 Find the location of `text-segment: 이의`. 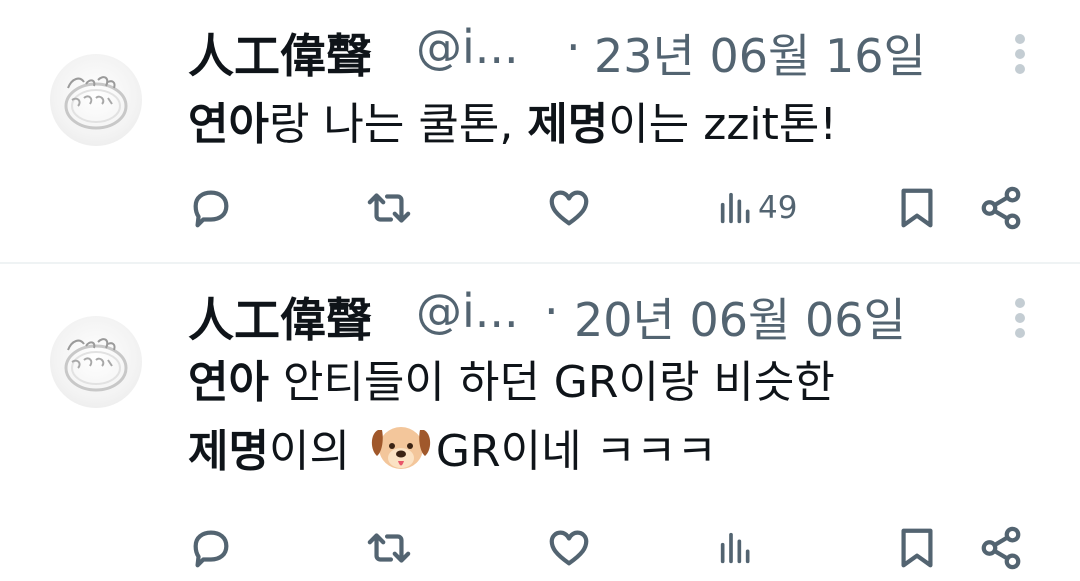

text-segment: 이의 is located at coordinates (316, 451).